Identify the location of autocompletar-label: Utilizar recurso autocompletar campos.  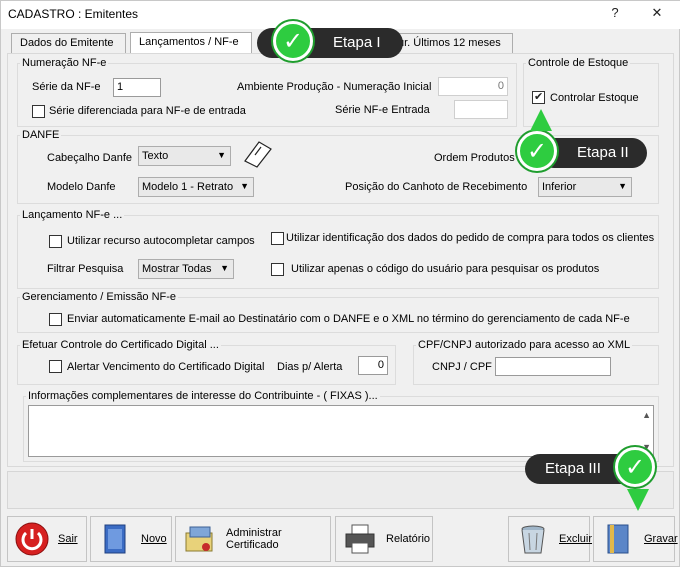
(161, 241).